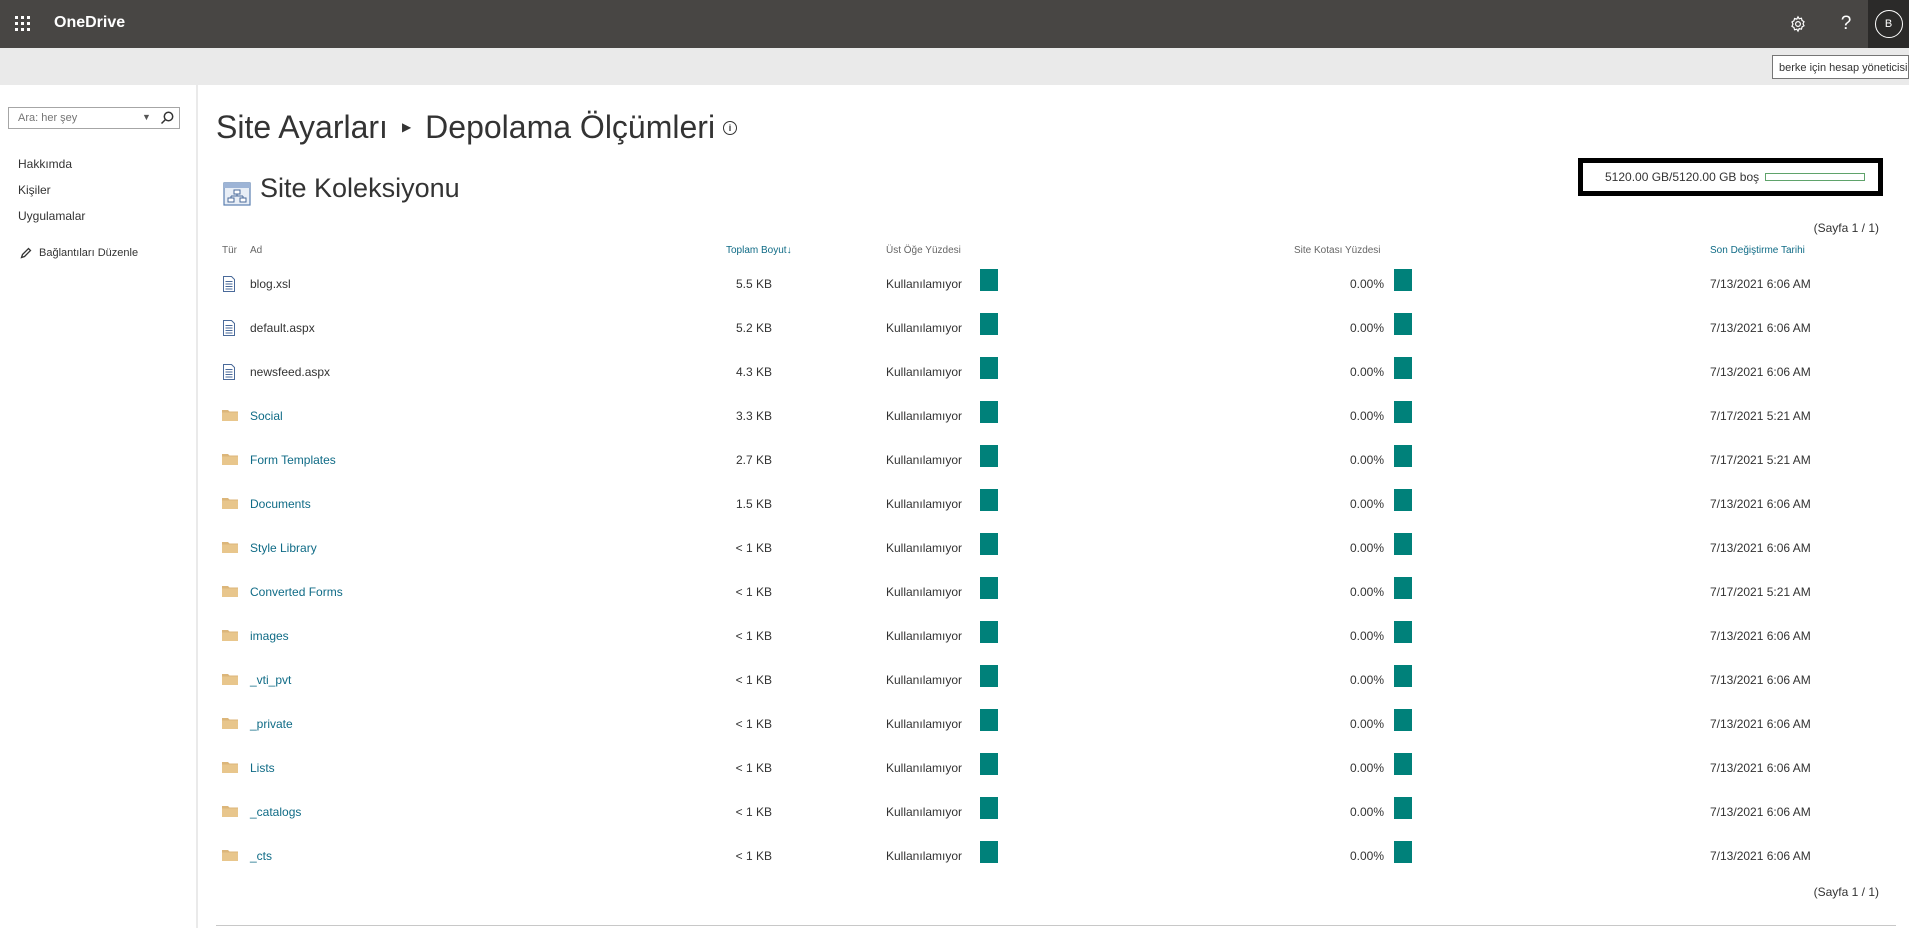 This screenshot has width=1909, height=928. I want to click on item-name: _catalogs, so click(275, 812).